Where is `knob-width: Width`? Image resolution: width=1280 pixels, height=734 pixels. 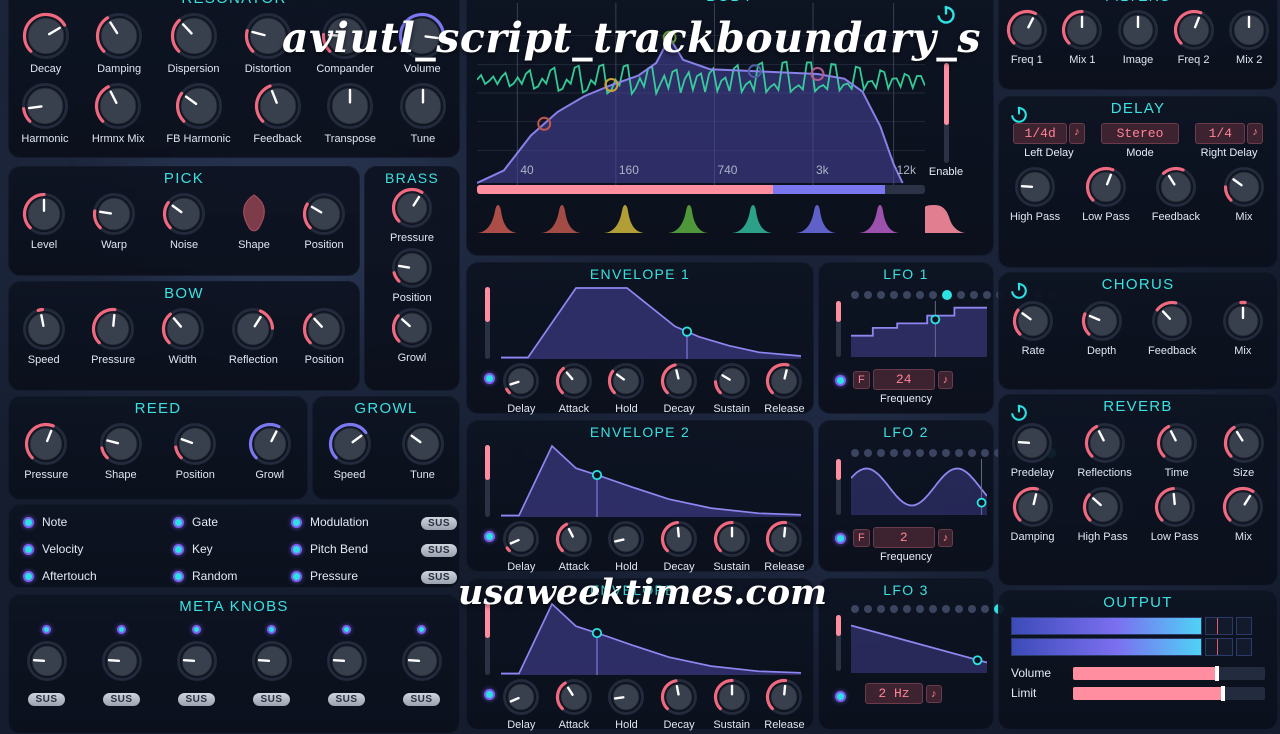 knob-width: Width is located at coordinates (183, 336).